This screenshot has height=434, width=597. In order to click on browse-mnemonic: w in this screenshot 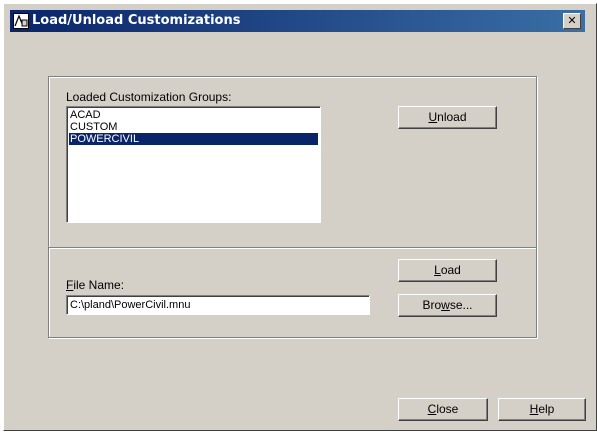, I will do `click(445, 305)`.